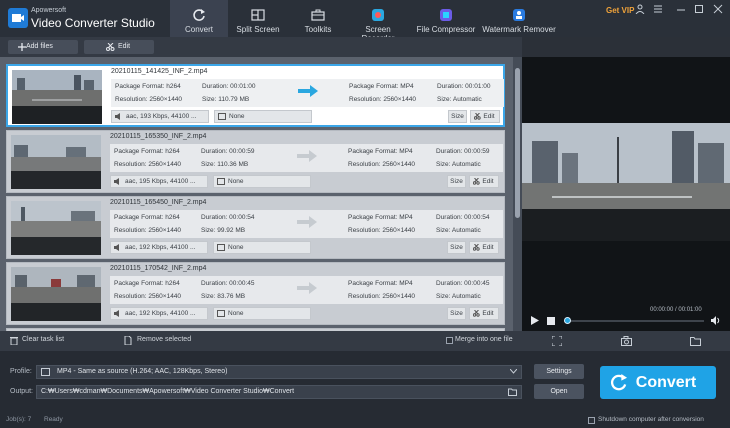 The width and height of the screenshot is (730, 428). Describe the element at coordinates (718, 10) in the screenshot. I see `close-icon` at that location.